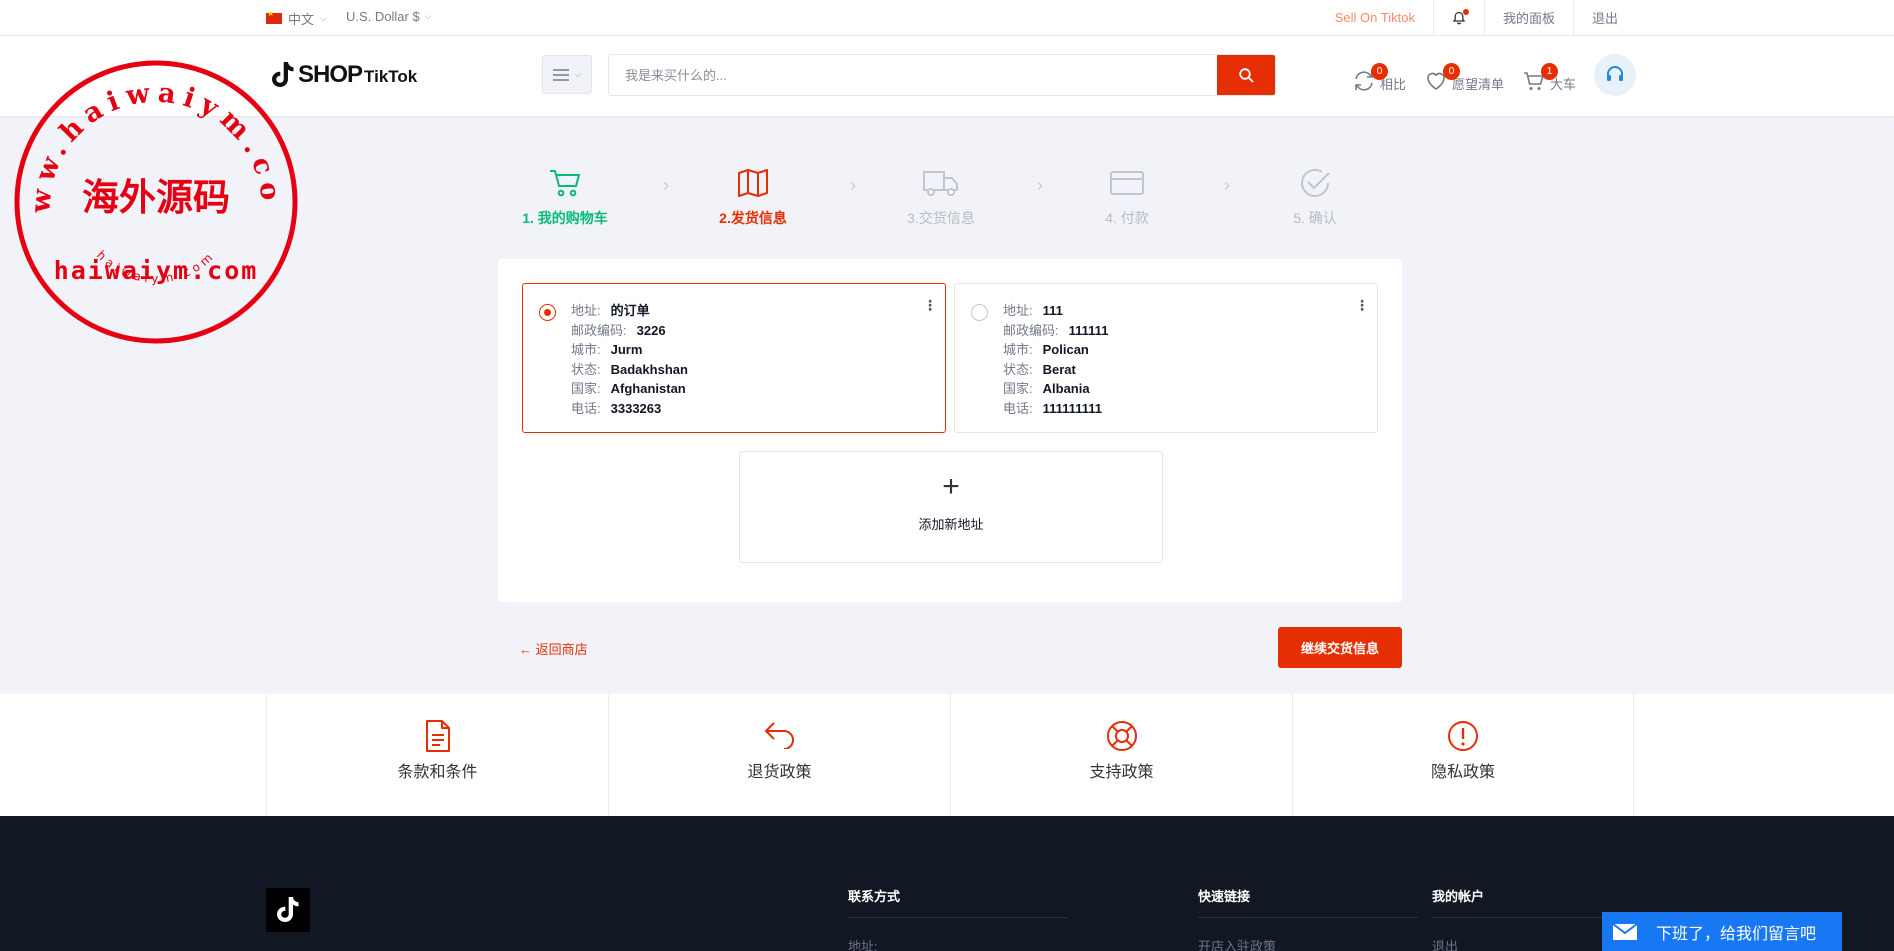 Image resolution: width=1894 pixels, height=951 pixels. What do you see at coordinates (553, 648) in the screenshot?
I see `return-to-shop-link: ← 返回商店` at bounding box center [553, 648].